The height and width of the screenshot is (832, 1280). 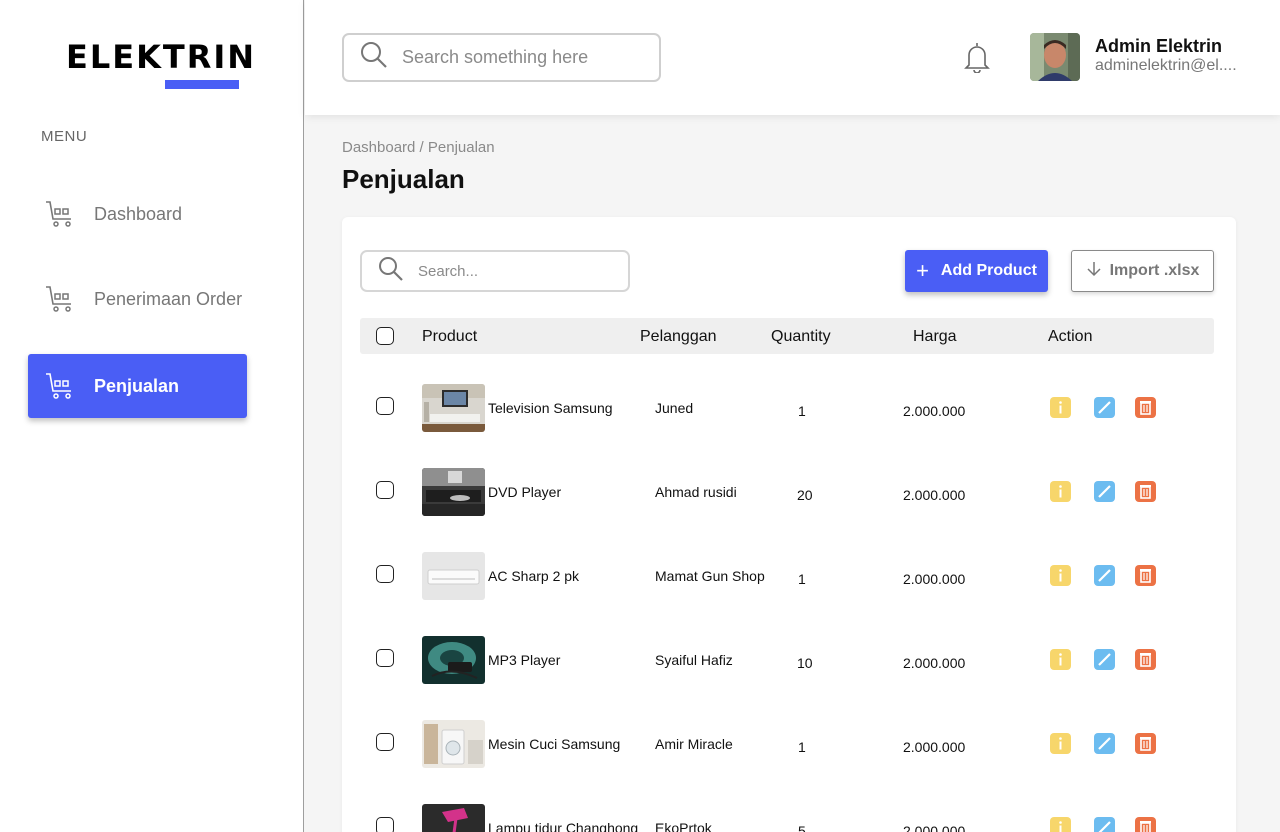 I want to click on global-search-input, so click(x=522, y=57).